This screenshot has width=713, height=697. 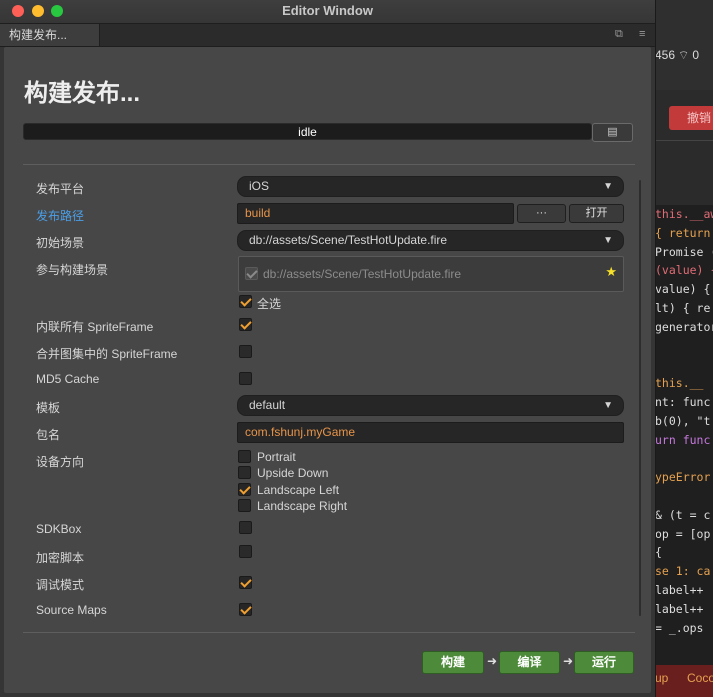 I want to click on background-bottom-tab: up, so click(x=661, y=678).